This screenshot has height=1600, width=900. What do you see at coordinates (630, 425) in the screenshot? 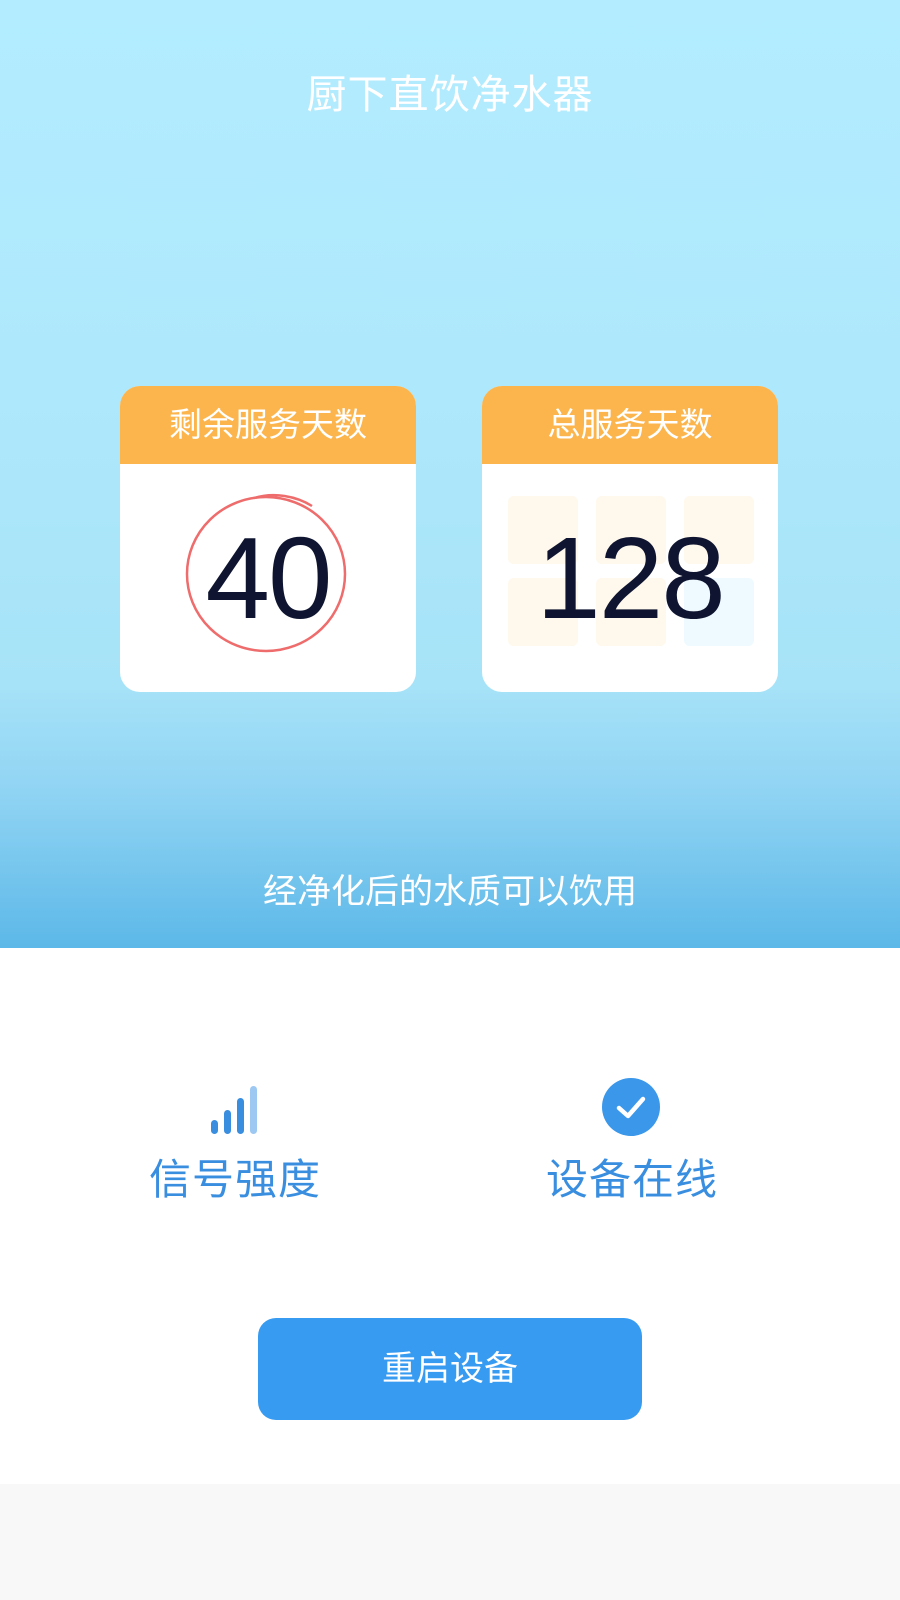
I see `total-days-label: 总服务天数` at bounding box center [630, 425].